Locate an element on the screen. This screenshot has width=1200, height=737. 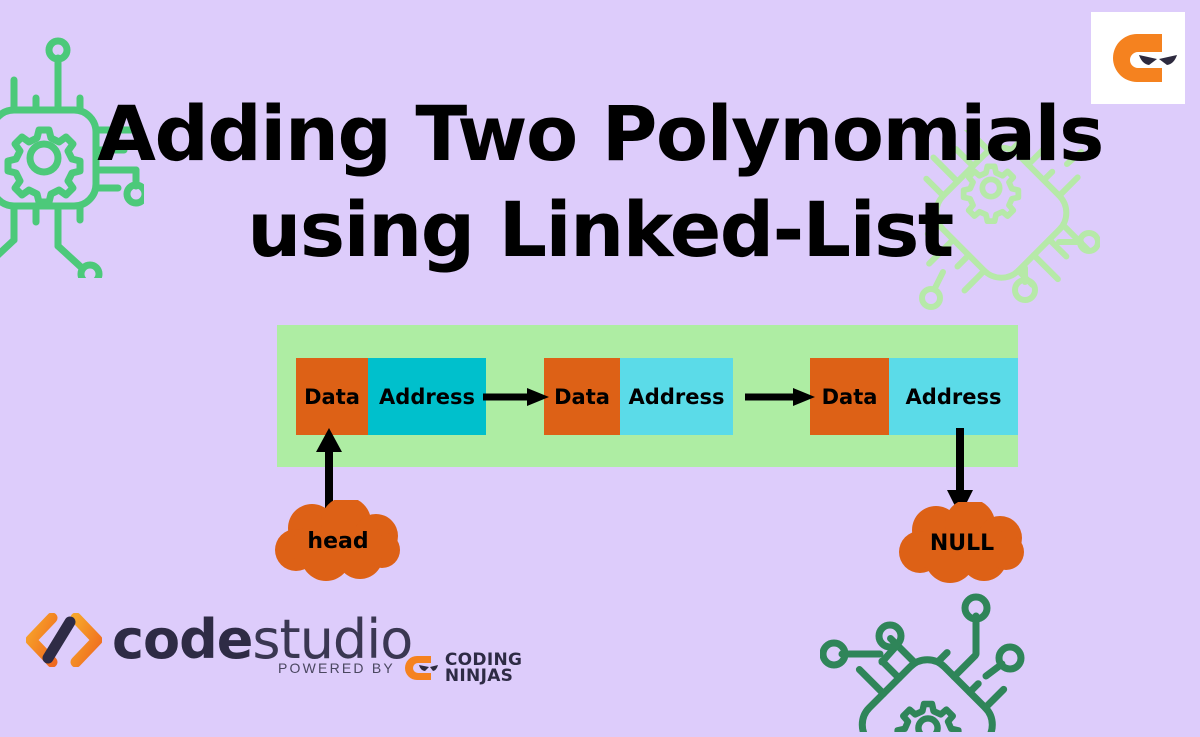
head-pointer-label: head is located at coordinates (338, 541).